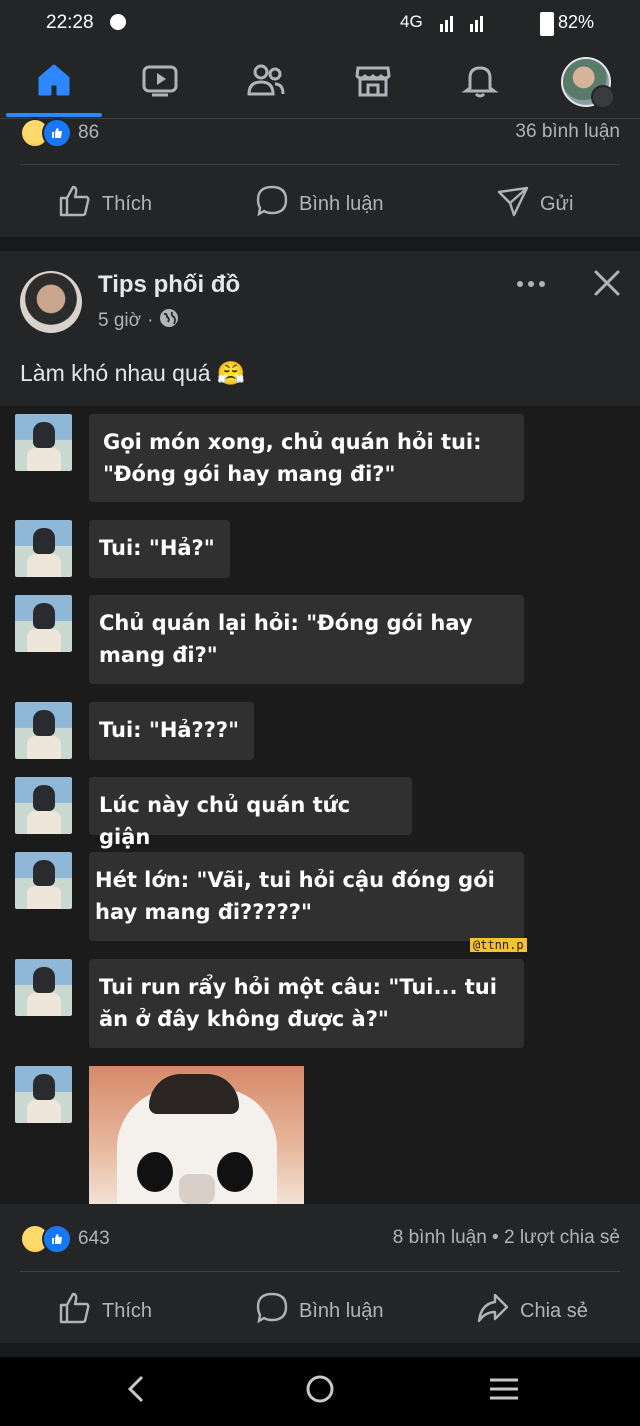  Describe the element at coordinates (607, 283) in the screenshot. I see `hide-post-button` at that location.